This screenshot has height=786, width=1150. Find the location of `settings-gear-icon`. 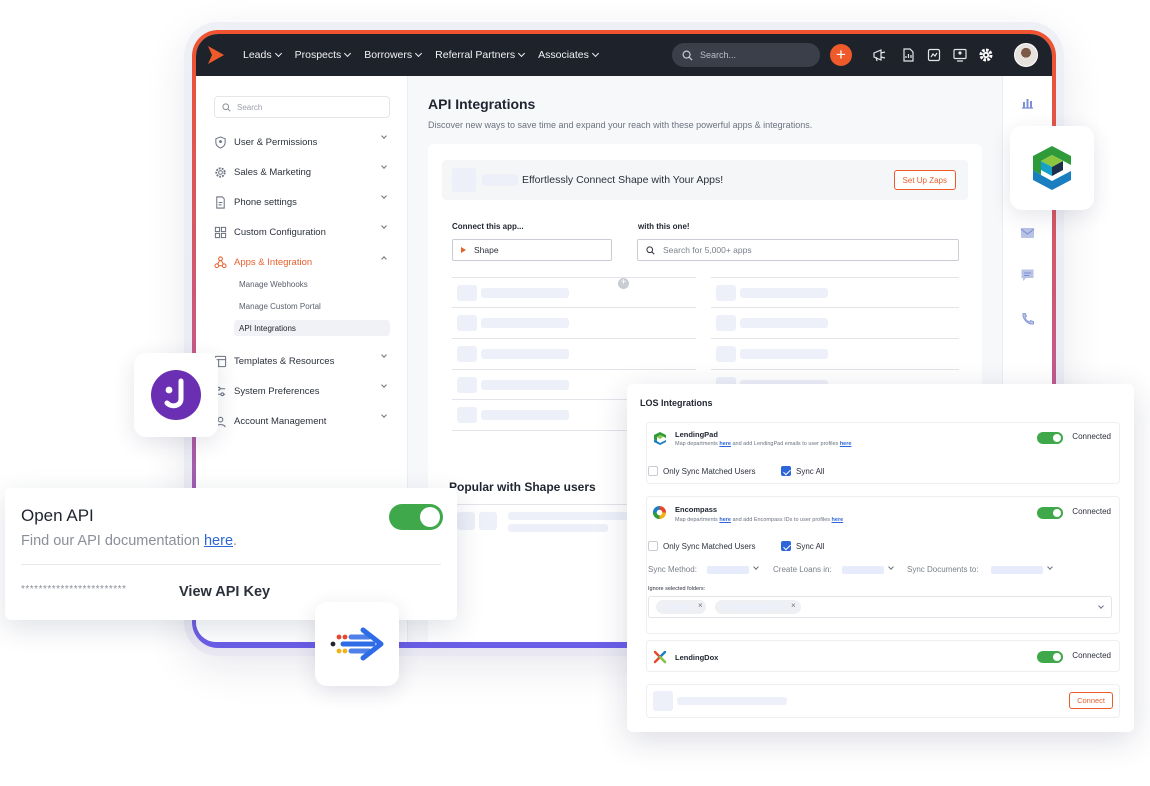

settings-gear-icon is located at coordinates (986, 55).